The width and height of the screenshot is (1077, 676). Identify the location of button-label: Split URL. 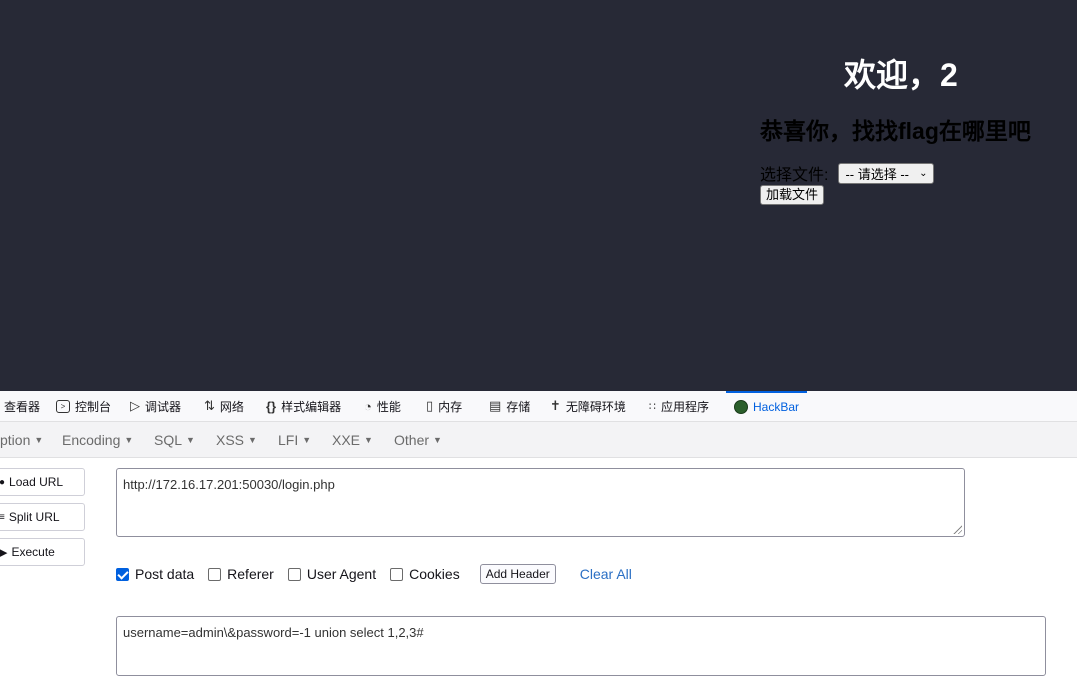
(34, 517).